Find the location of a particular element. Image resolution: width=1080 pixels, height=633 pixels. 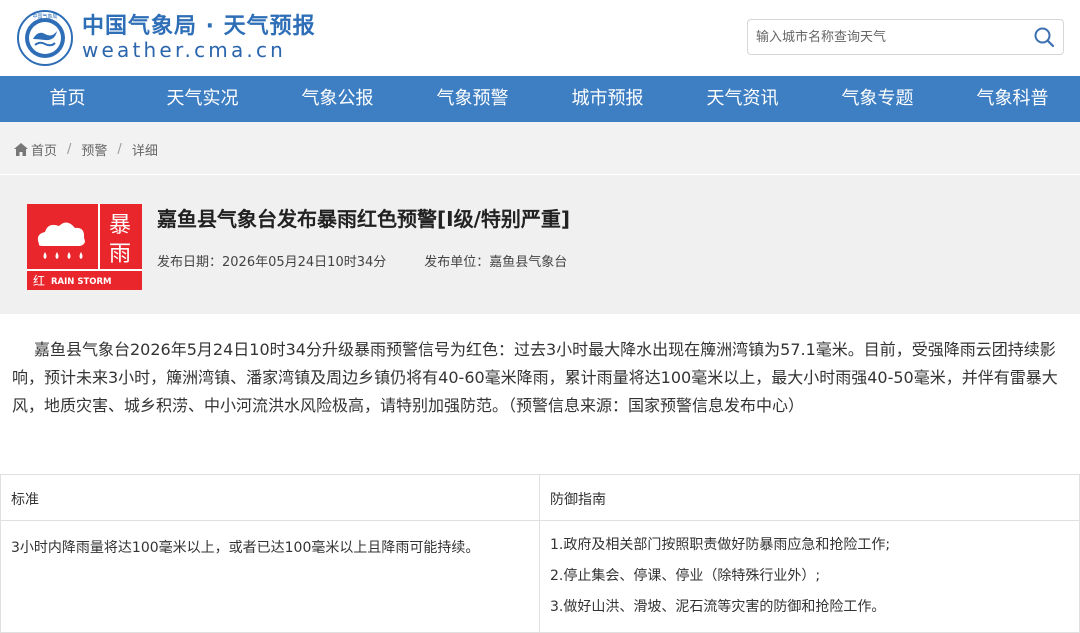

table-header-row: 标准 防御指南 is located at coordinates (540, 497).